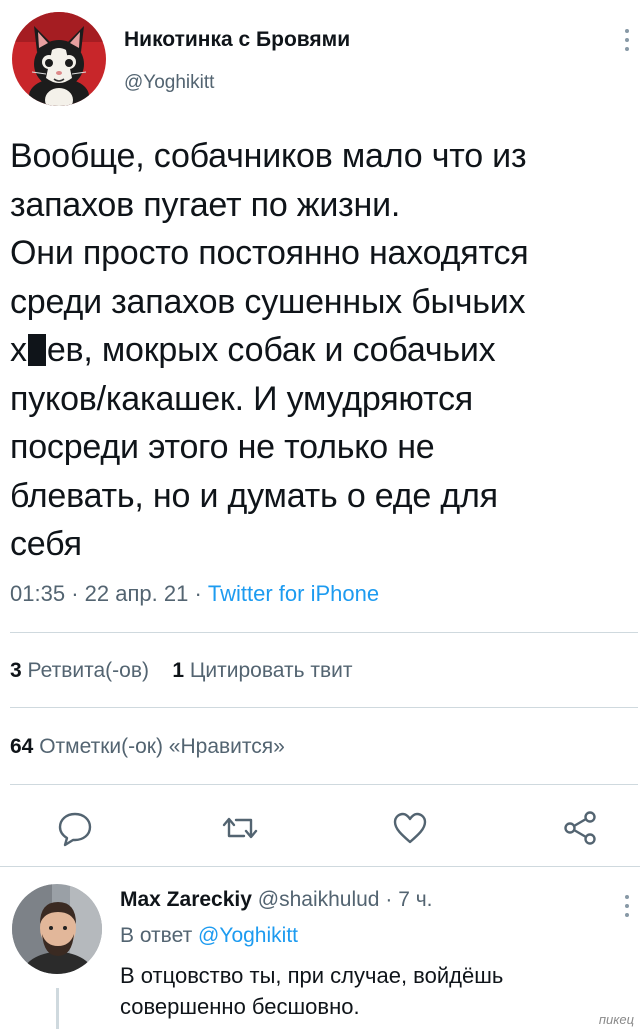 The image size is (640, 1029). Describe the element at coordinates (178, 670) in the screenshot. I see `quotes-count: 1` at that location.